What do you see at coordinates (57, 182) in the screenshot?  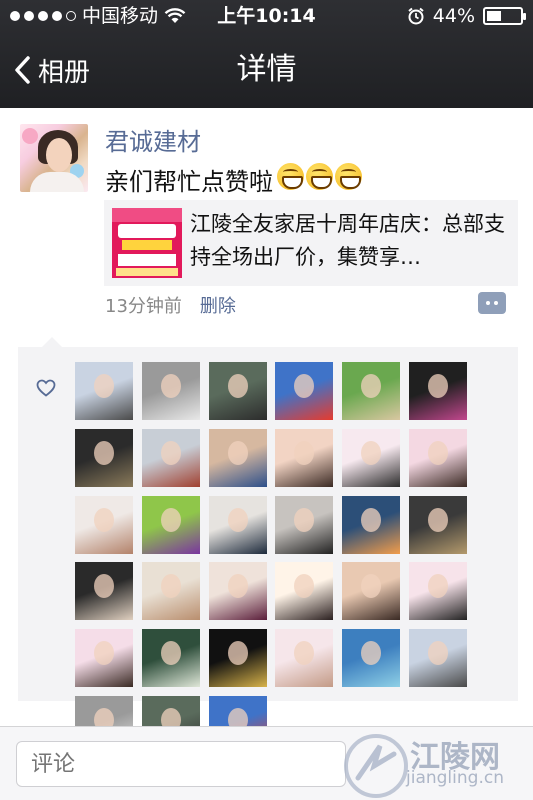 I see `avatar-shirt` at bounding box center [57, 182].